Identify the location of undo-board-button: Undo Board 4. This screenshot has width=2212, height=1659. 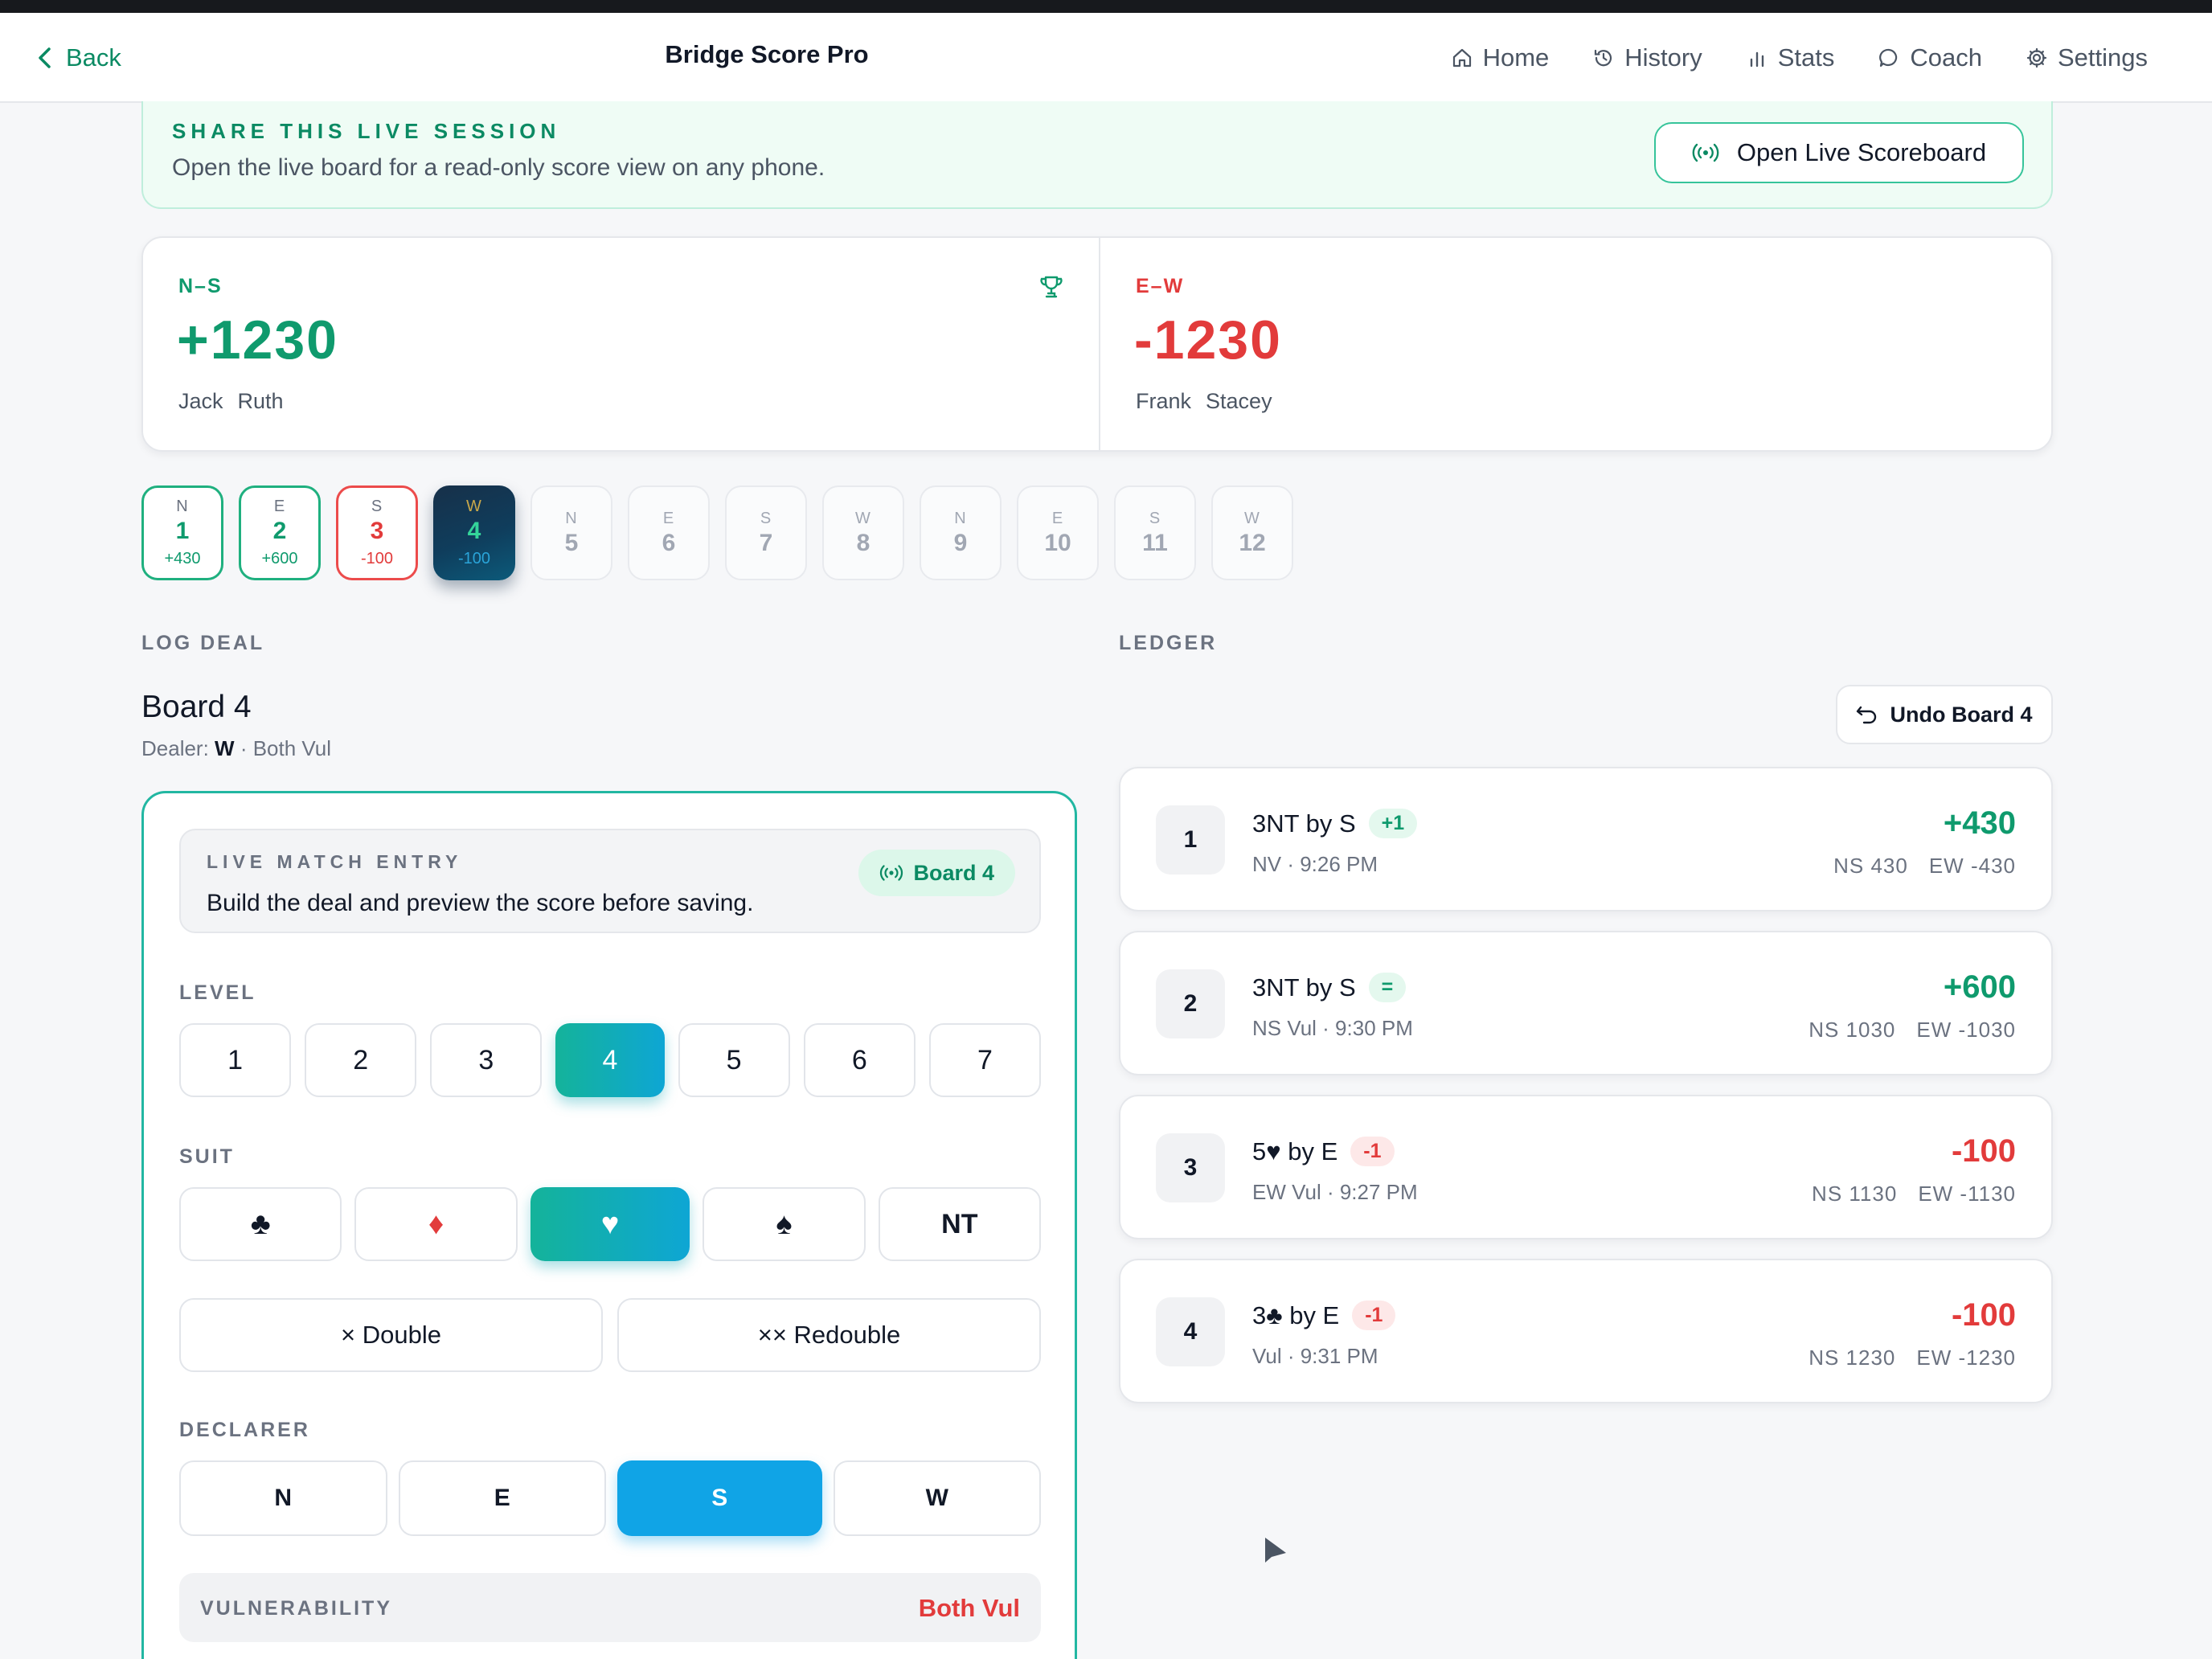
(1944, 714).